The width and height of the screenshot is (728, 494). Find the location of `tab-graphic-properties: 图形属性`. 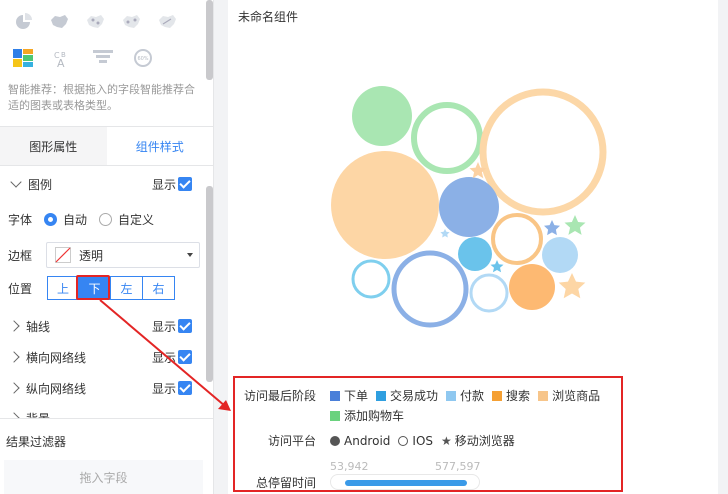

tab-graphic-properties: 图形属性 is located at coordinates (53, 146).